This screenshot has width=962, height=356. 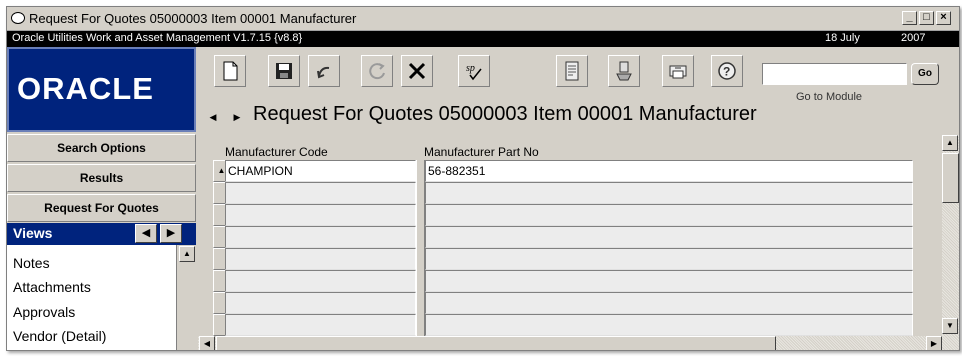 I want to click on views-label: Views, so click(x=33, y=233).